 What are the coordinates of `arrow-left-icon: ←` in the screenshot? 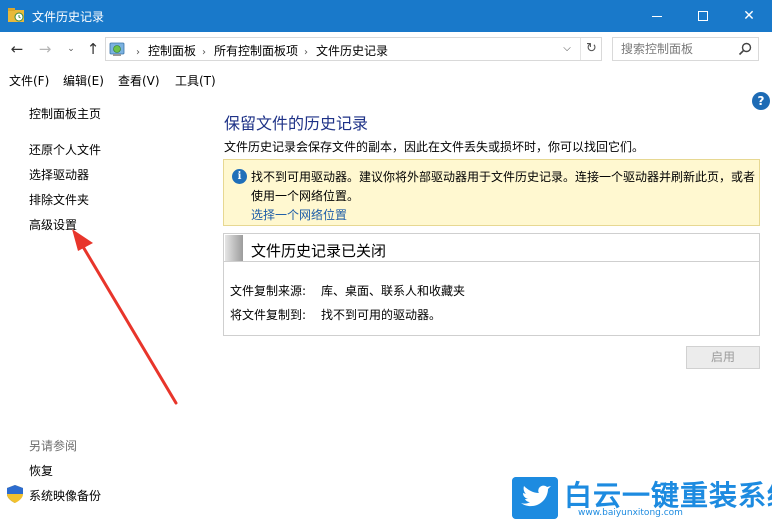 It's located at (17, 49).